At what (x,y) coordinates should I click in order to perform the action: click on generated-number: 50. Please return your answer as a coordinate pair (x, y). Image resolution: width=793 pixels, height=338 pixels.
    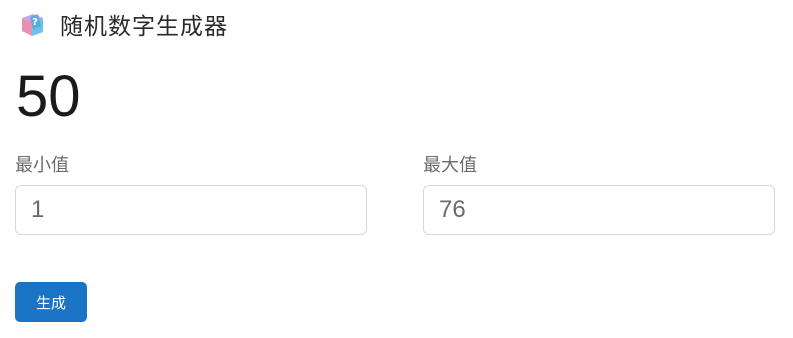
    Looking at the image, I should click on (48, 96).